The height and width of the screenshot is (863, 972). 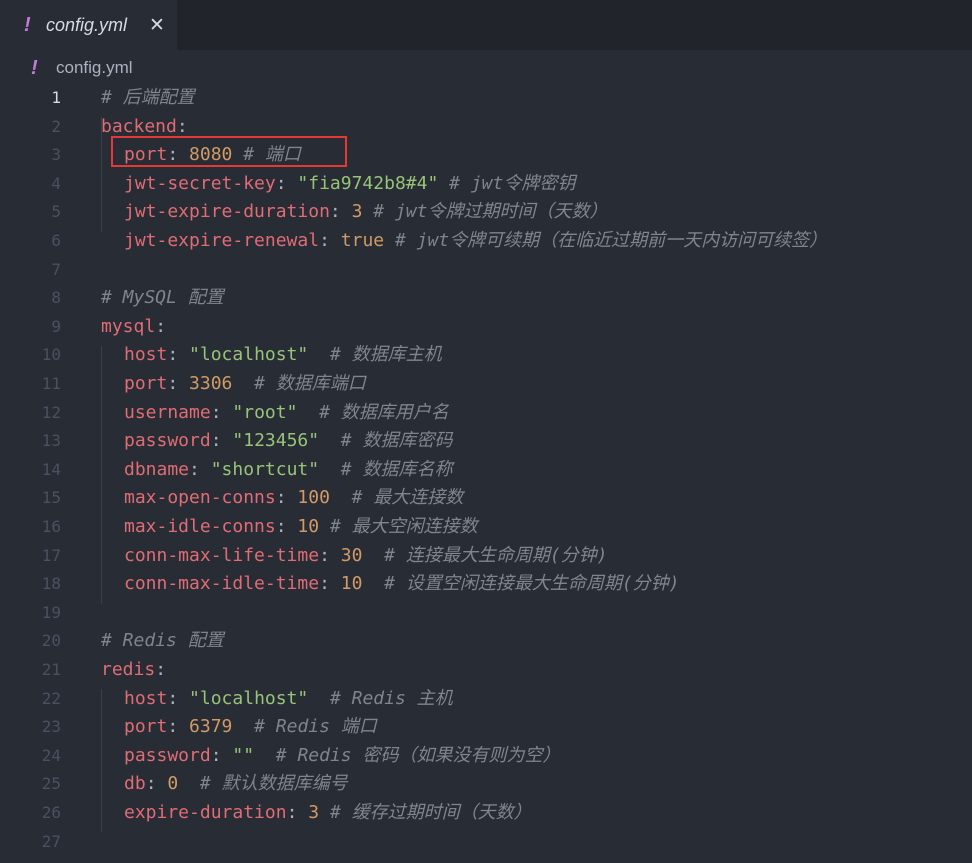 I want to click on yaml-key: backend, so click(x=139, y=126).